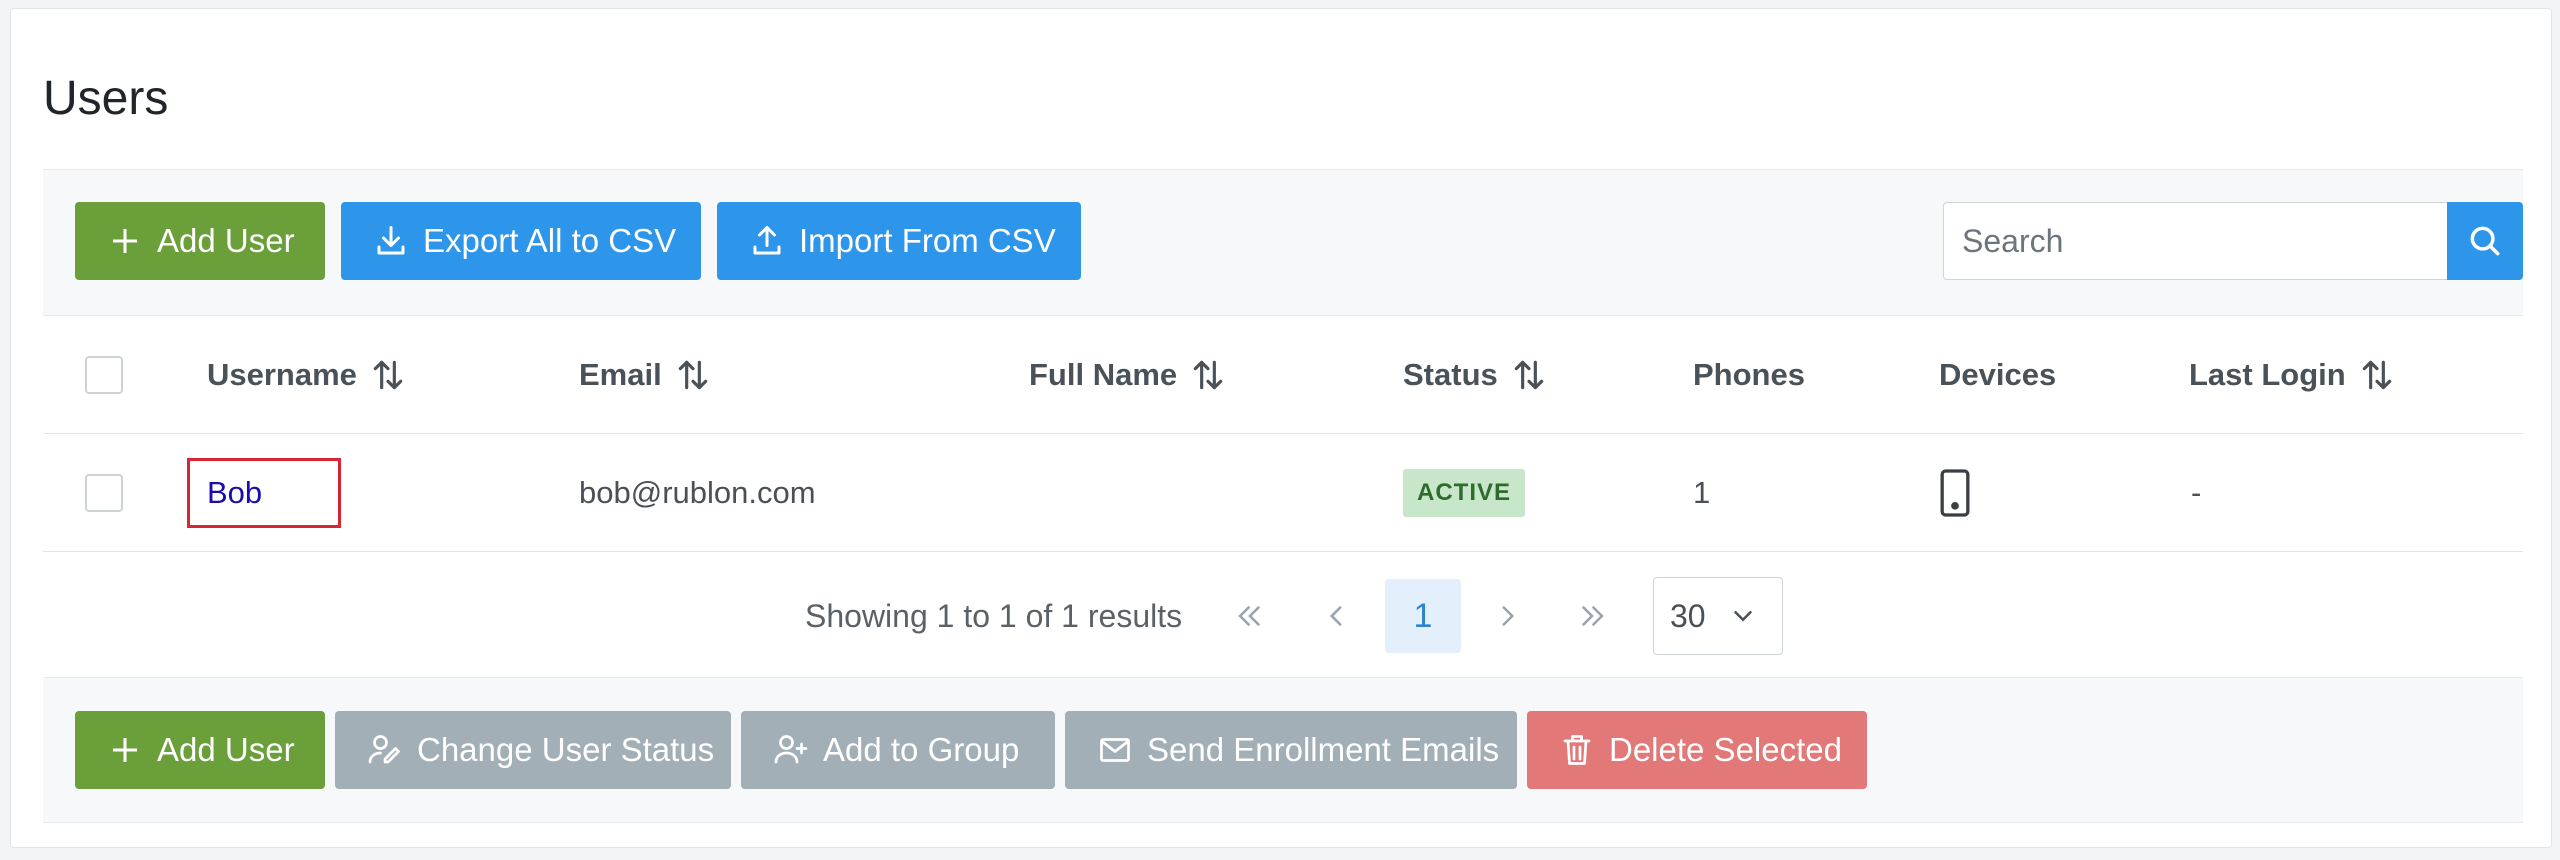  What do you see at coordinates (1742, 616) in the screenshot?
I see `chevron-down-icon` at bounding box center [1742, 616].